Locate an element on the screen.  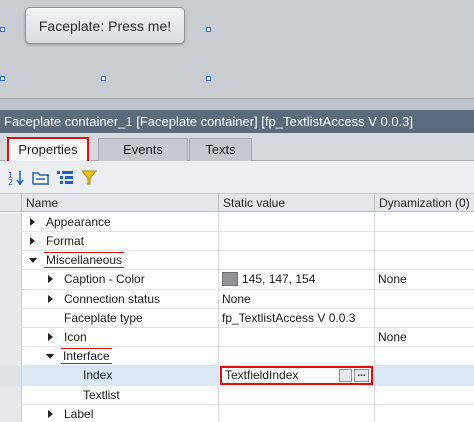
static-value: None is located at coordinates (236, 299).